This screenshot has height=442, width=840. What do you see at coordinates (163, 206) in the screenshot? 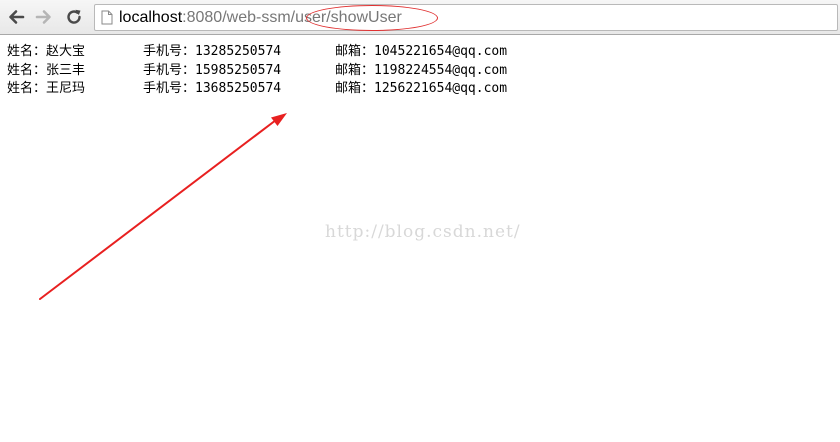
I see `annotation-arrow-icon` at bounding box center [163, 206].